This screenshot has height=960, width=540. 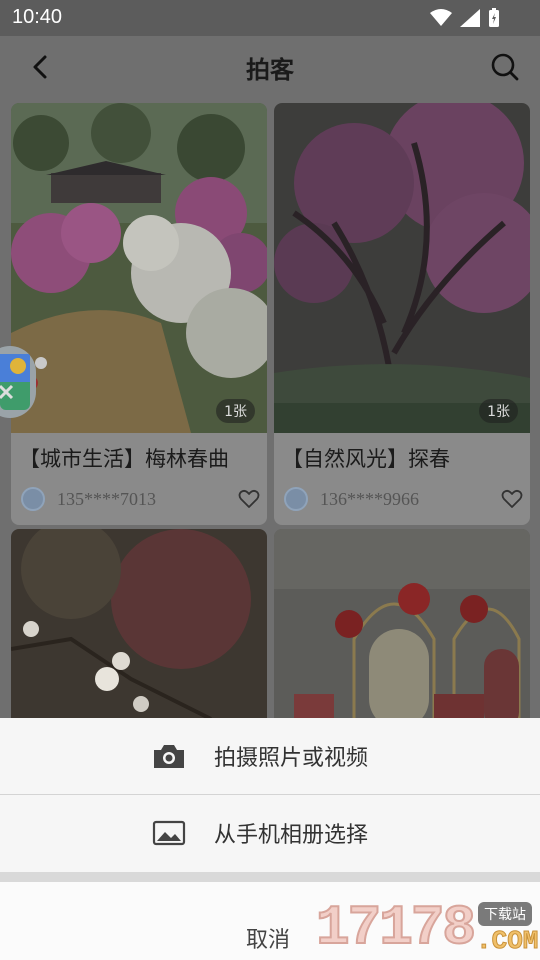 I want to click on cancel-label: 取消, so click(x=268, y=940).